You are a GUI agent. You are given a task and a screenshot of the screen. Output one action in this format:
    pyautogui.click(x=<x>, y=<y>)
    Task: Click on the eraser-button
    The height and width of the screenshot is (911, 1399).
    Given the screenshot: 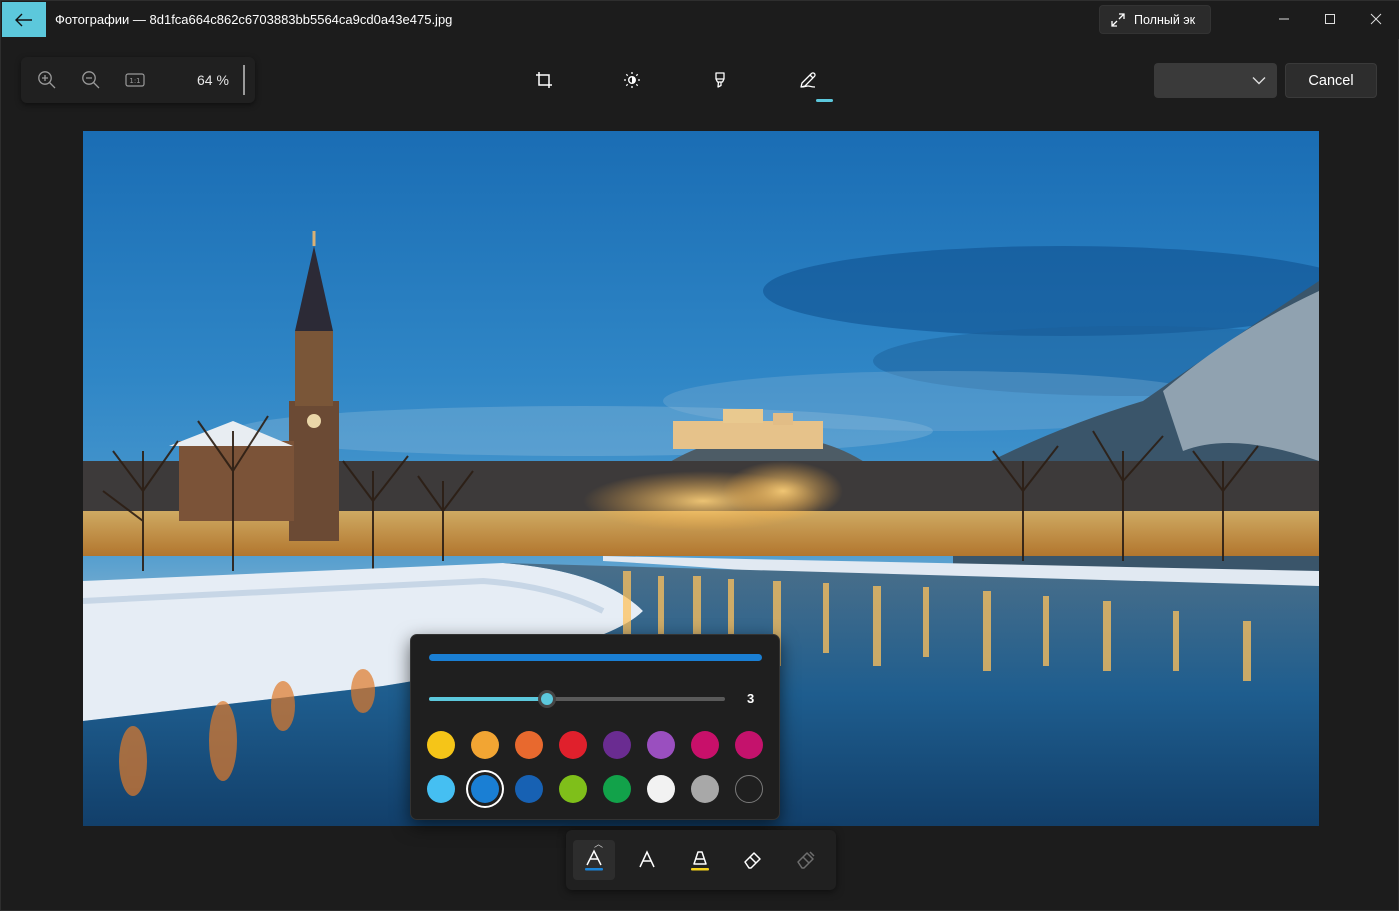 What is the action you would take?
    pyautogui.click(x=753, y=860)
    